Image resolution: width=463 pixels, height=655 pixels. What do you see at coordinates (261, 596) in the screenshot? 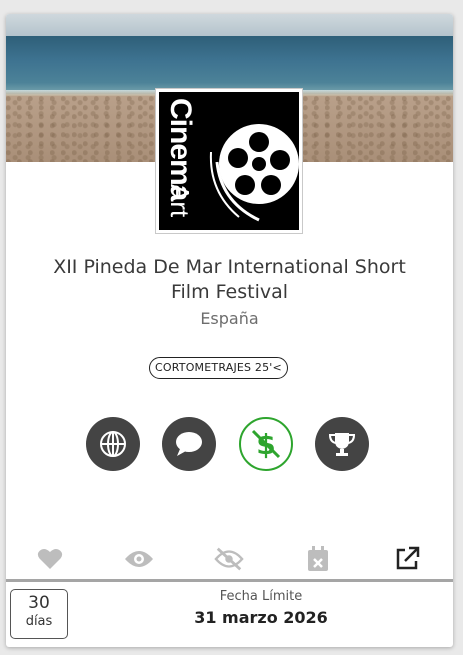
I see `deadline-label: Fecha Límite` at bounding box center [261, 596].